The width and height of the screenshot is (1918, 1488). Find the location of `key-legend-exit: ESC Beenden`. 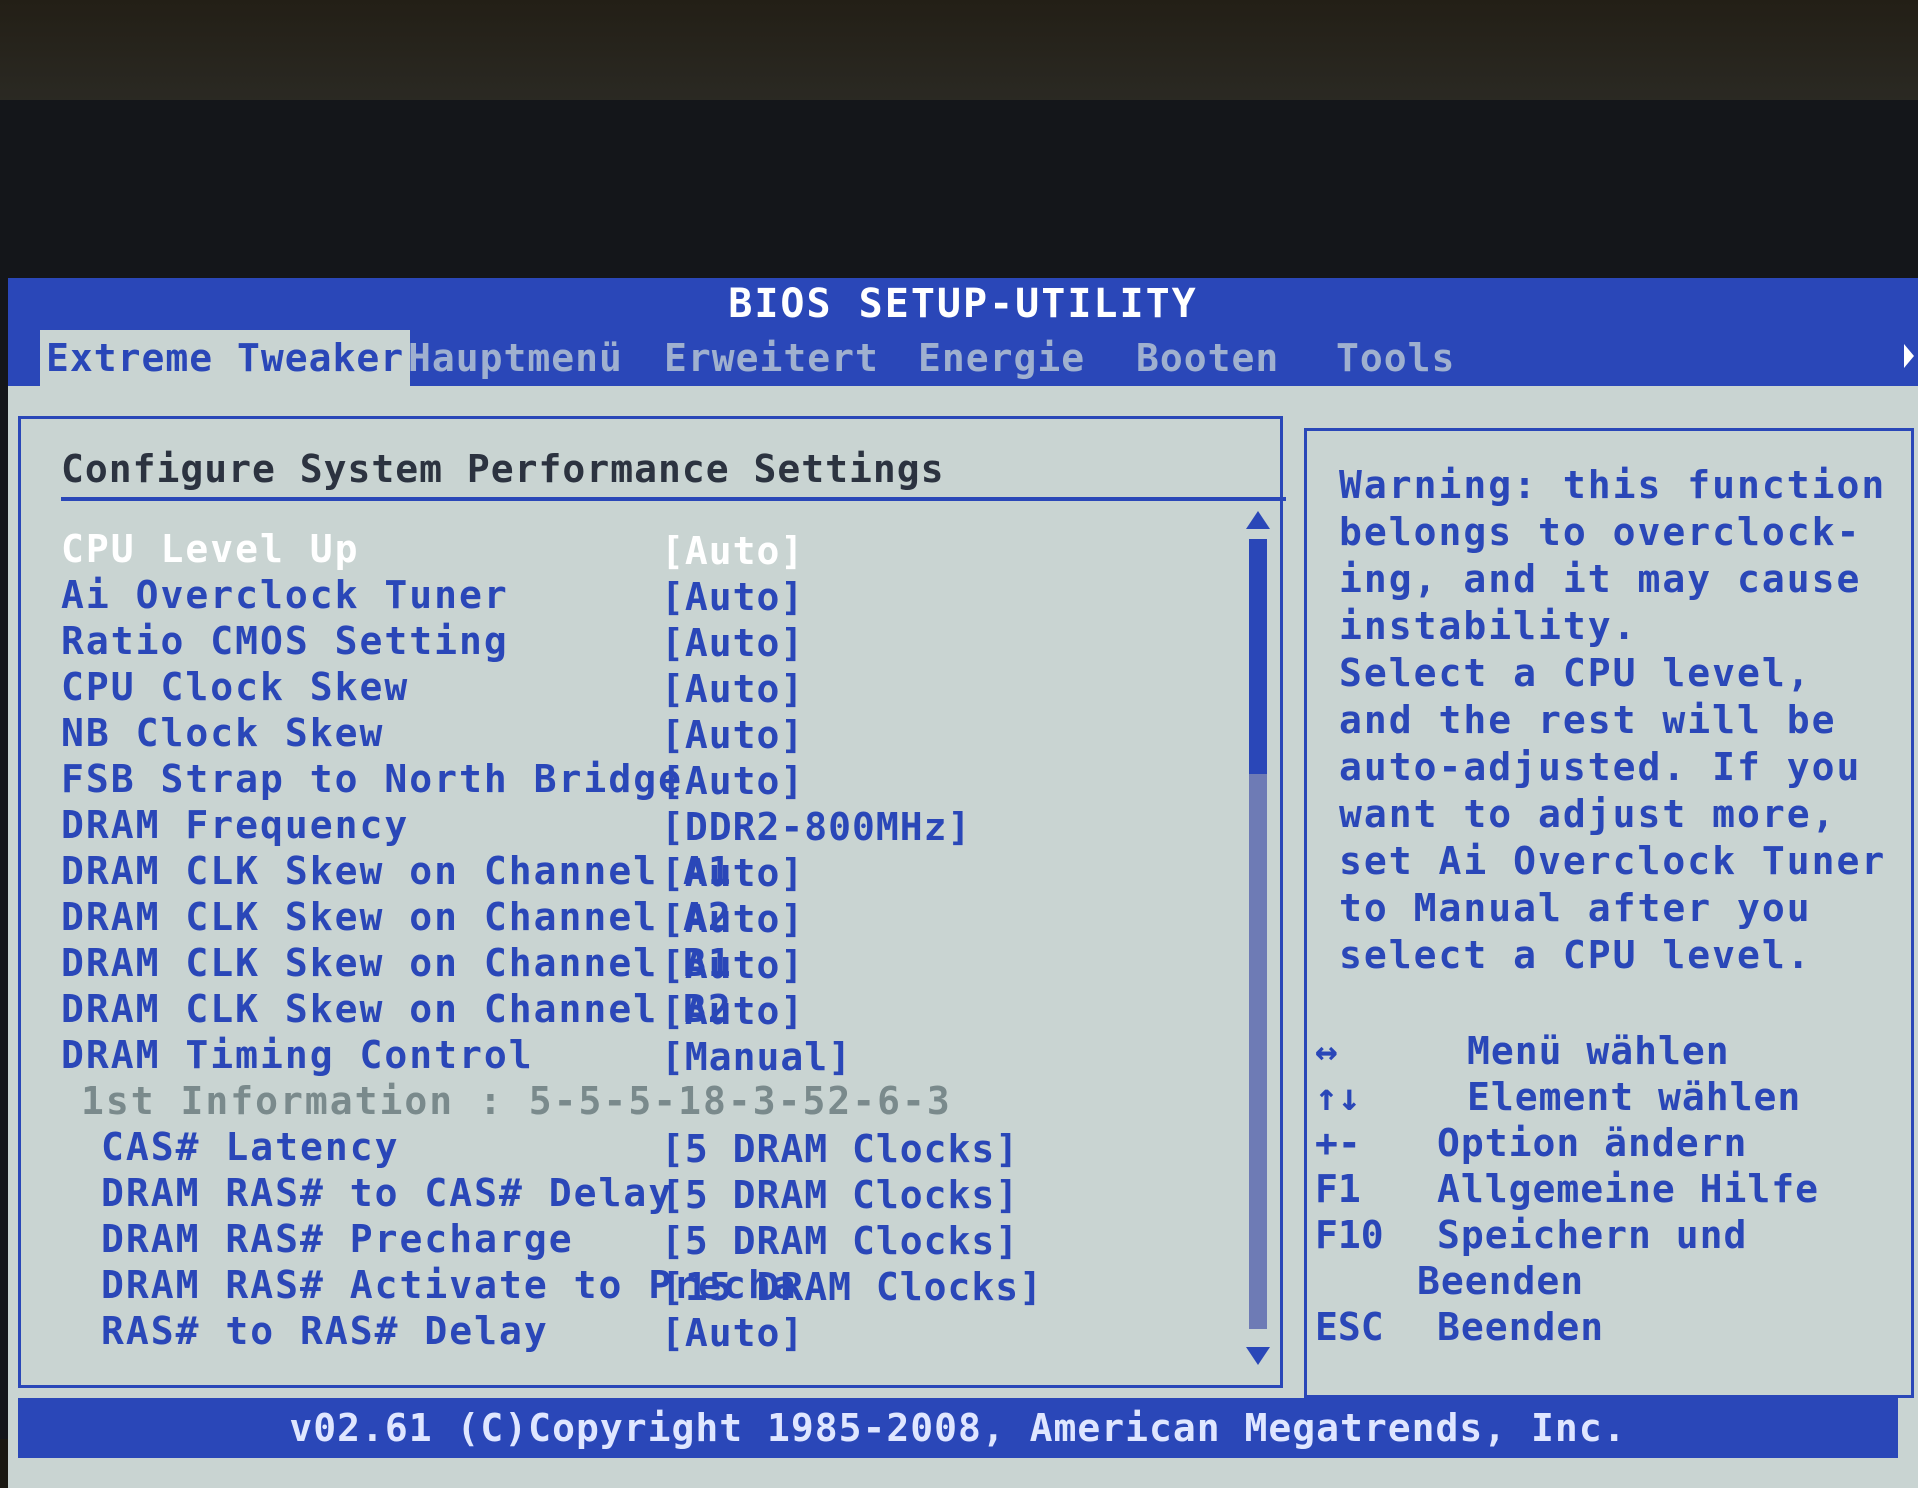

key-legend-exit: ESC Beenden is located at coordinates (1607, 1327).